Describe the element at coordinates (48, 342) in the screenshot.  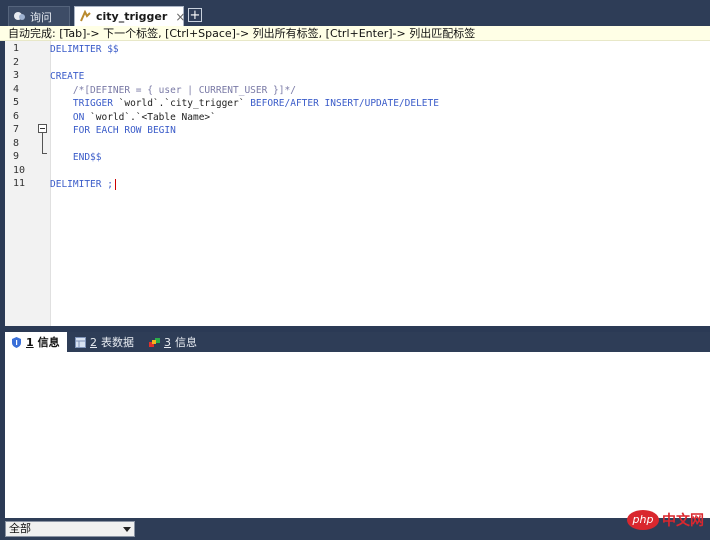
I see `tab-info-1-label: 信息` at that location.